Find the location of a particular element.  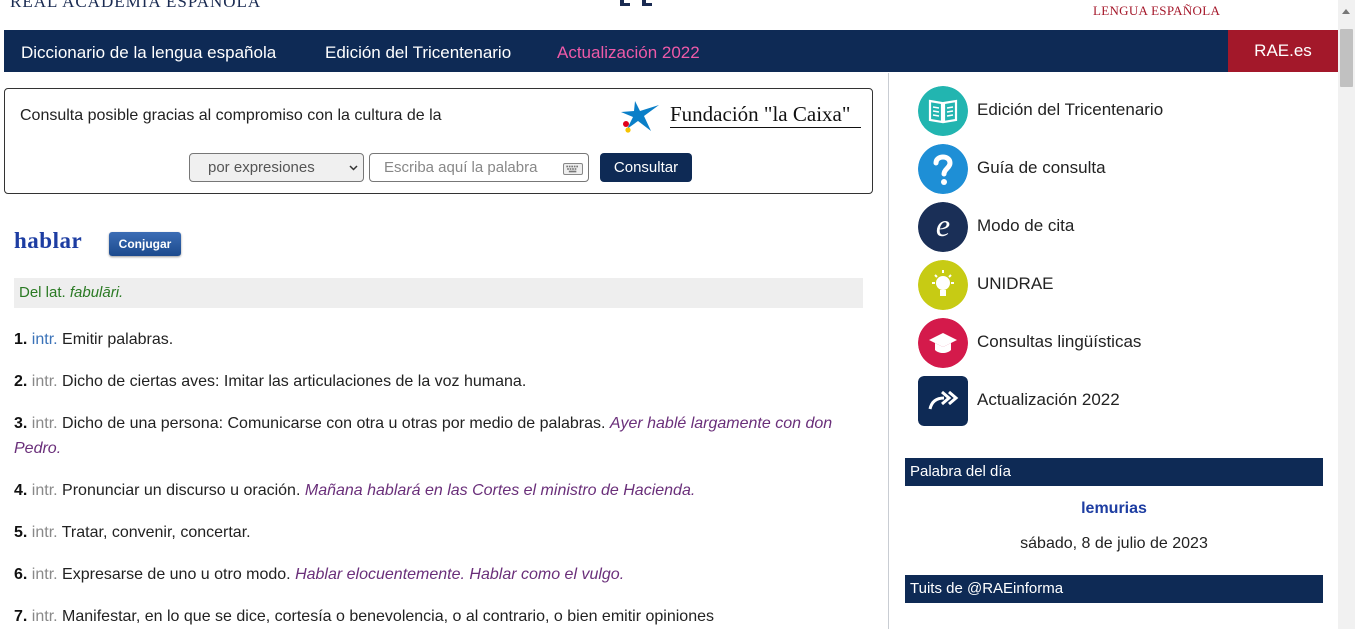

rae-org-name: REAL ACADEMIA ESPAÑOLA is located at coordinates (135, 6).